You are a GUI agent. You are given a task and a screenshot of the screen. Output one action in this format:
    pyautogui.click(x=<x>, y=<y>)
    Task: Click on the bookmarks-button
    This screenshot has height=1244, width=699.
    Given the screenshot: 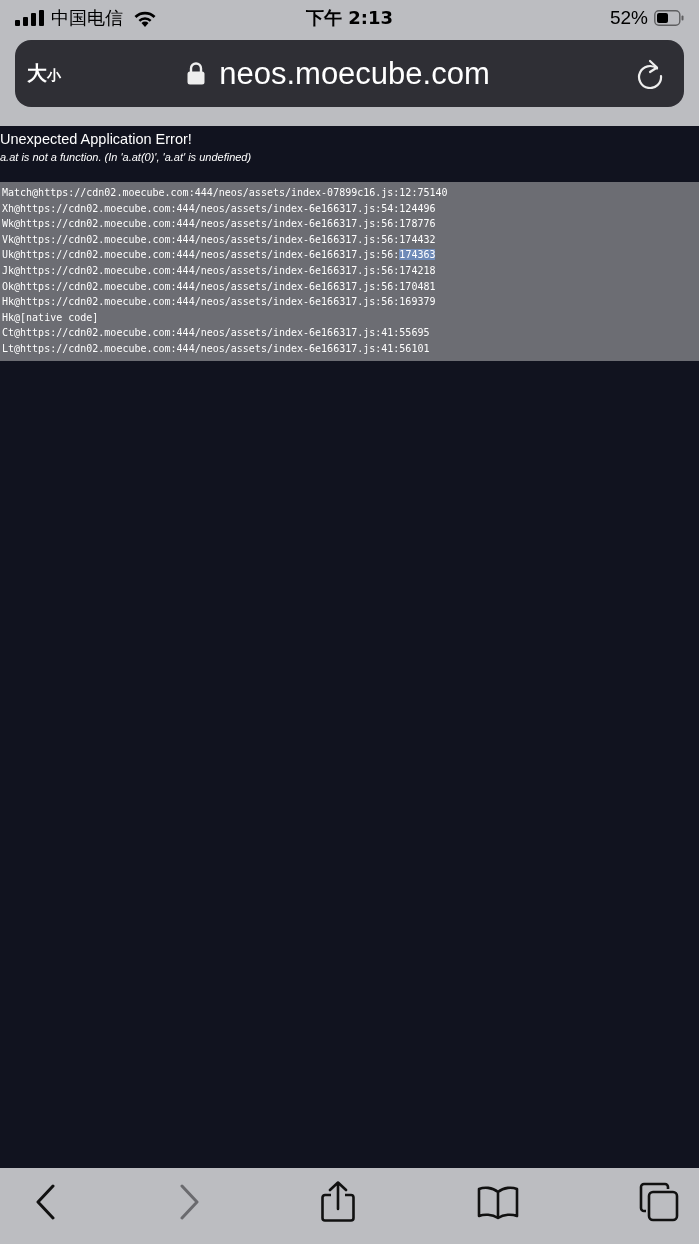 What is the action you would take?
    pyautogui.click(x=497, y=1202)
    